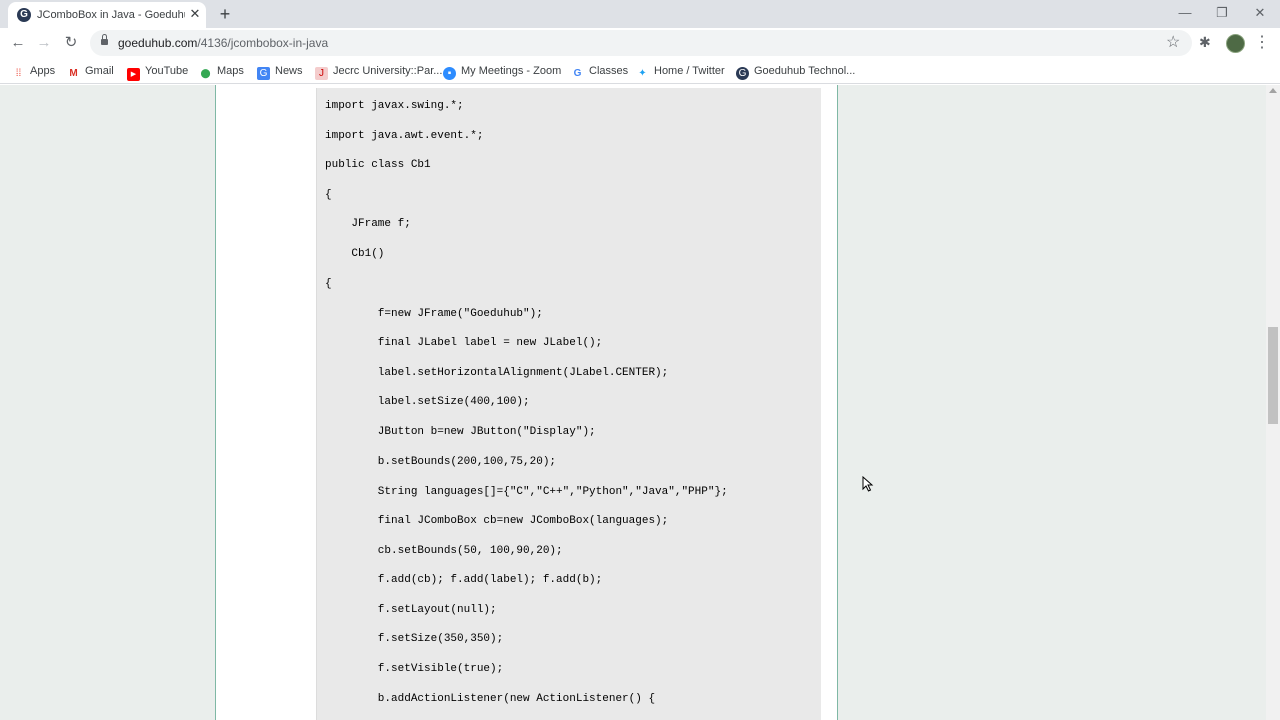  What do you see at coordinates (230, 71) in the screenshot?
I see `bookmark-label: Maps` at bounding box center [230, 71].